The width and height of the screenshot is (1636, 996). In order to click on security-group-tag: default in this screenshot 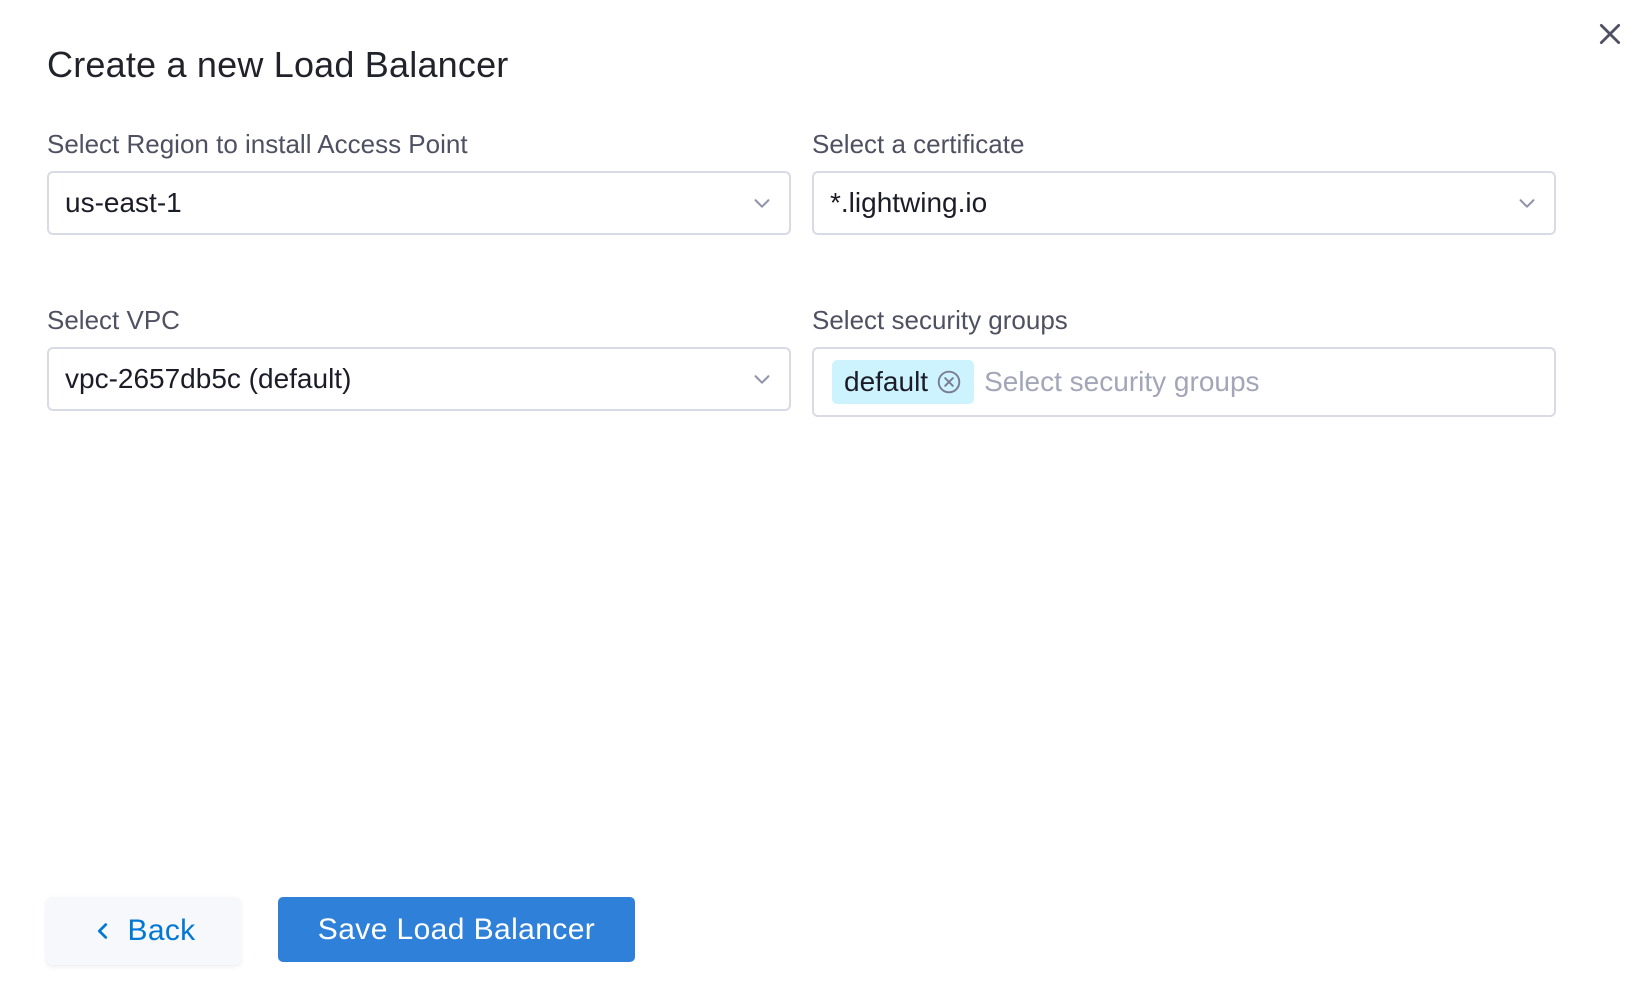, I will do `click(903, 382)`.